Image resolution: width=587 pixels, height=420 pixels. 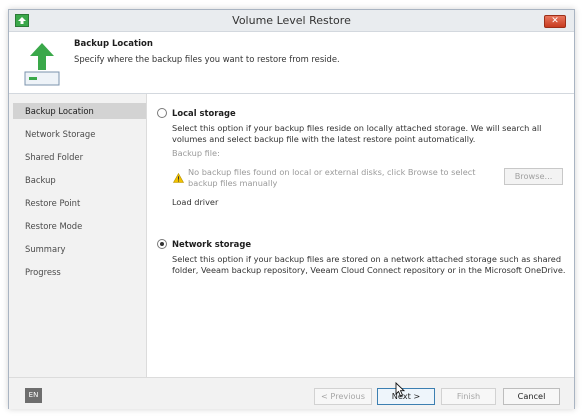 I want to click on title-bar: Volume Level Restore ✕, so click(x=291, y=21).